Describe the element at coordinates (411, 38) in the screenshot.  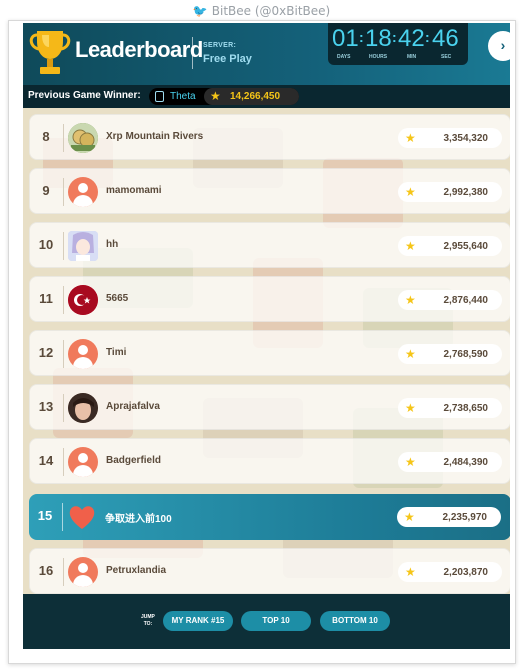
I see `timer-min: 42` at that location.